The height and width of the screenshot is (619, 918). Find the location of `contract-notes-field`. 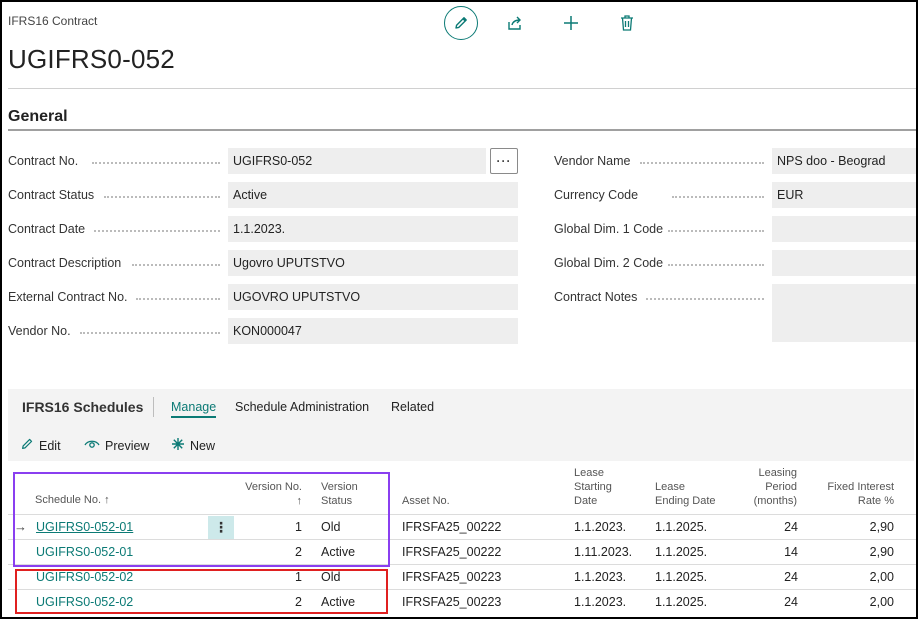

contract-notes-field is located at coordinates (844, 313).